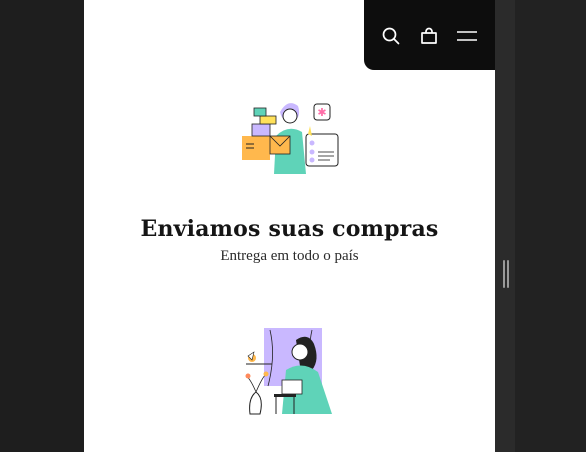 This screenshot has height=452, width=586. I want to click on menu-icon, so click(467, 36).